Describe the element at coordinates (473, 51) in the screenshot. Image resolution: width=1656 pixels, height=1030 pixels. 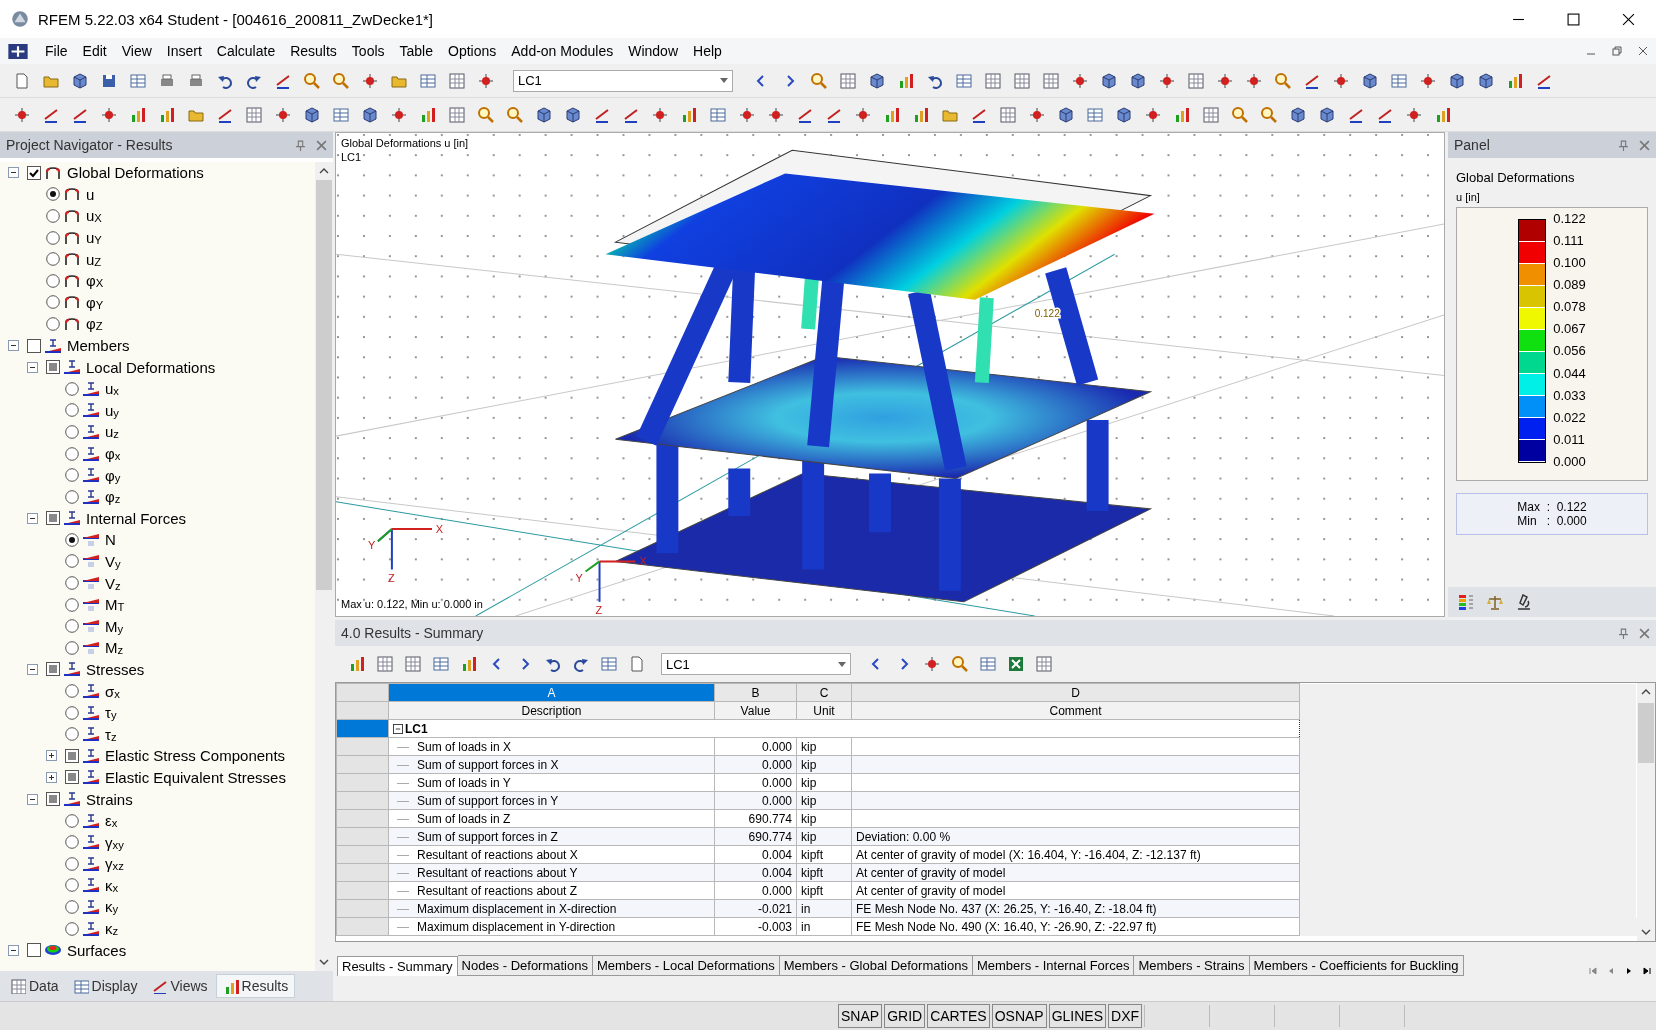
I see `menu-item: Options` at that location.